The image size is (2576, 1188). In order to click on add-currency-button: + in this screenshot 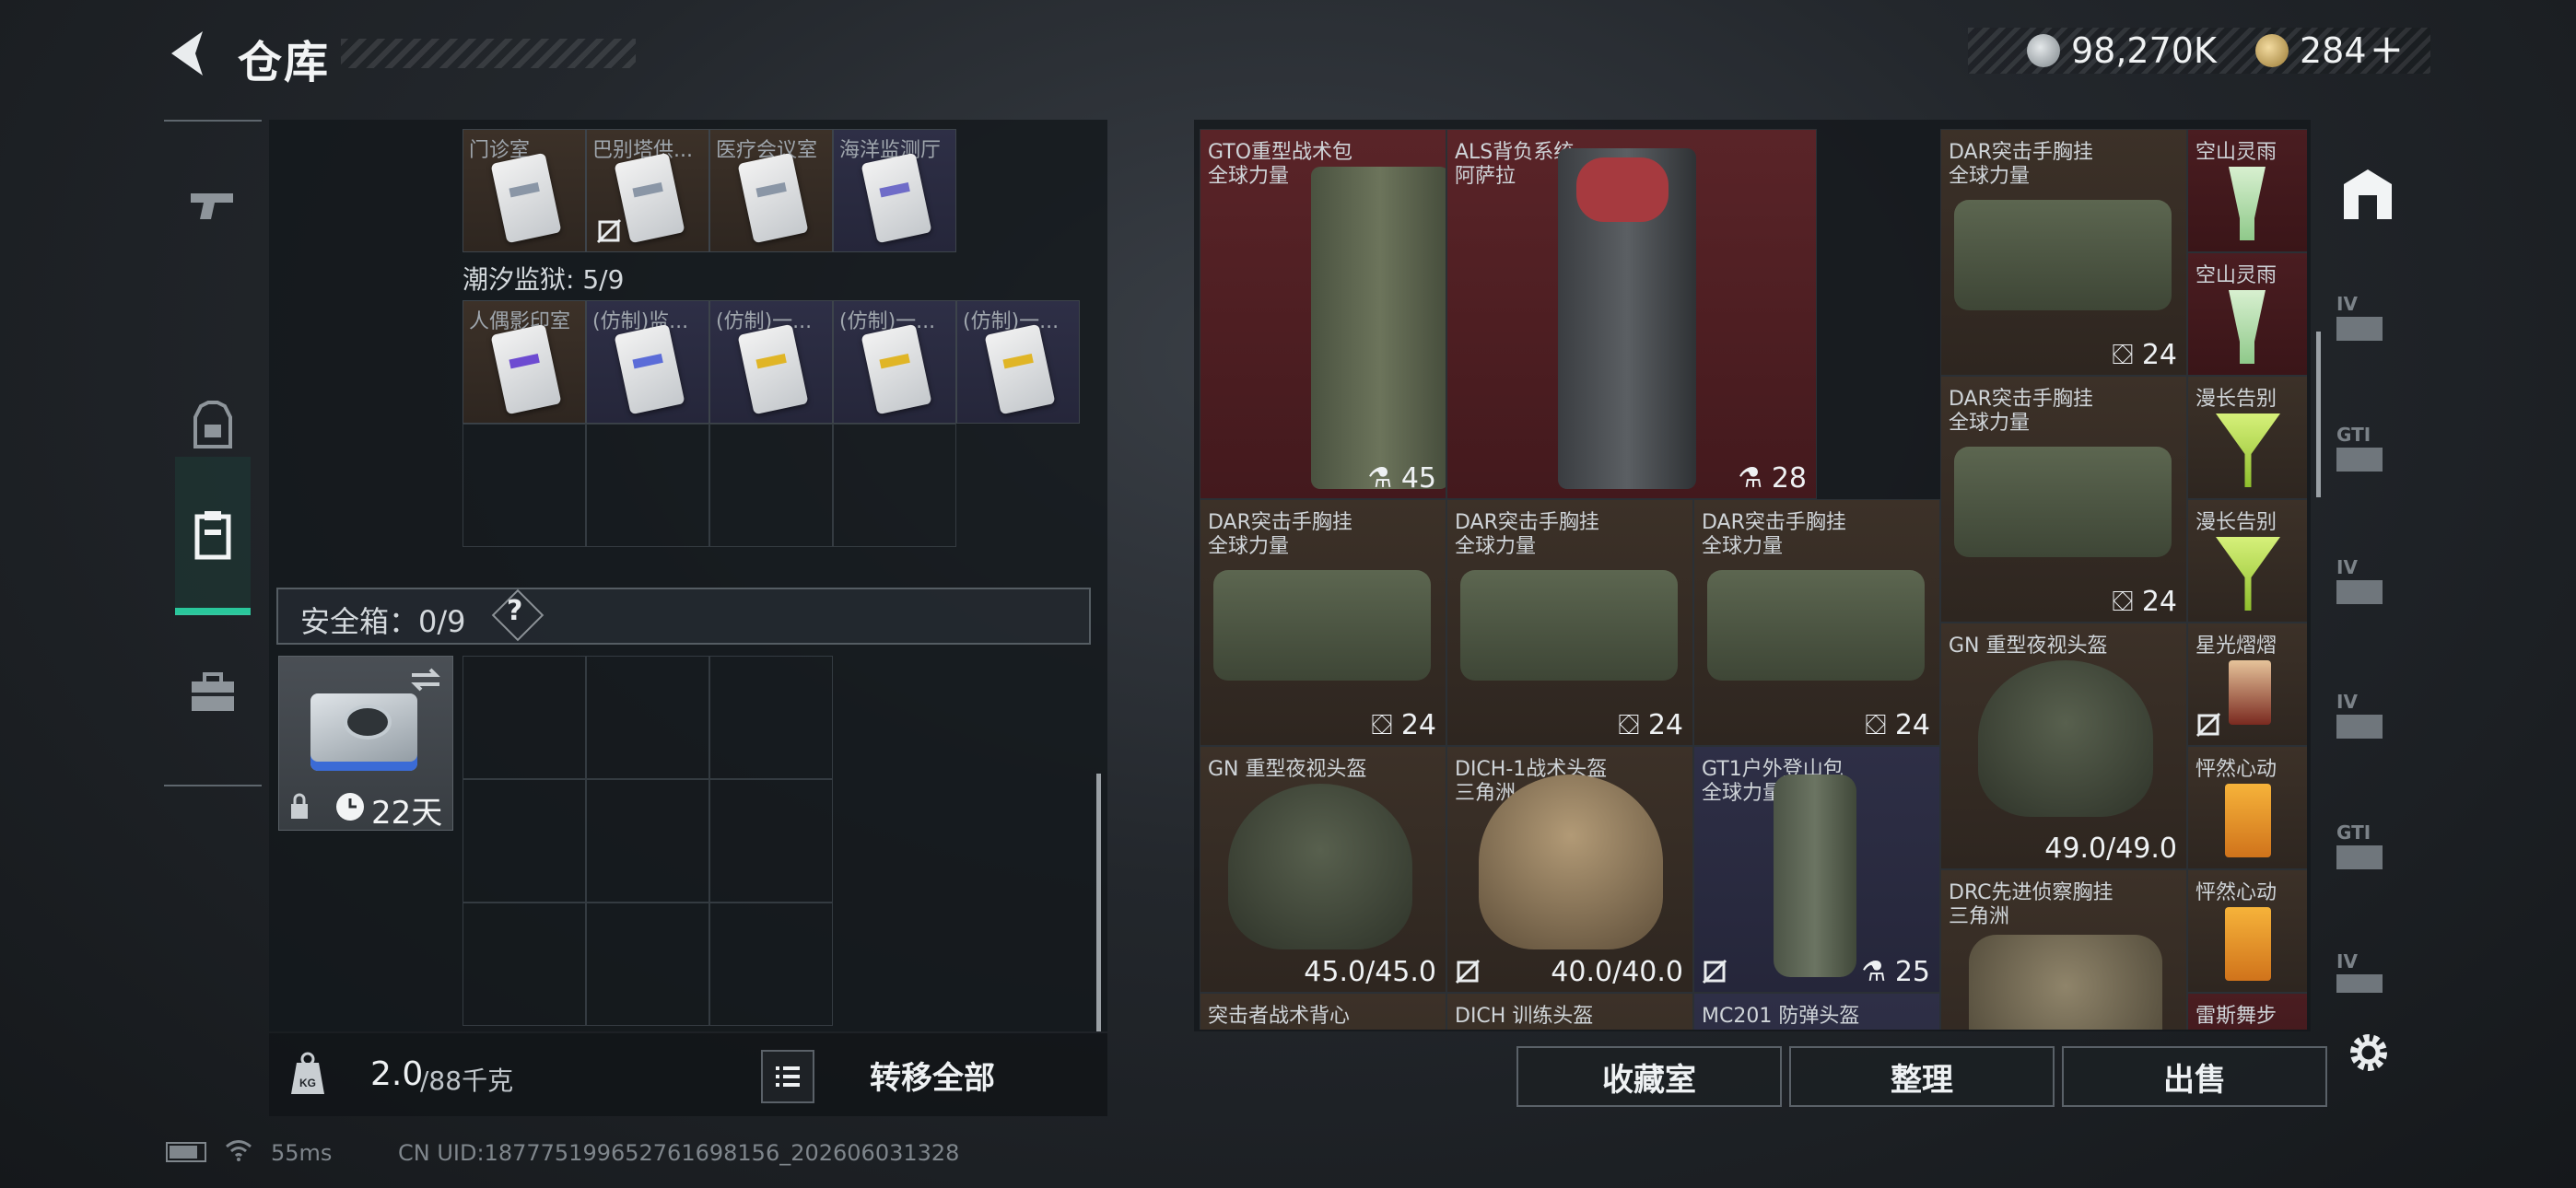, I will do `click(2387, 49)`.